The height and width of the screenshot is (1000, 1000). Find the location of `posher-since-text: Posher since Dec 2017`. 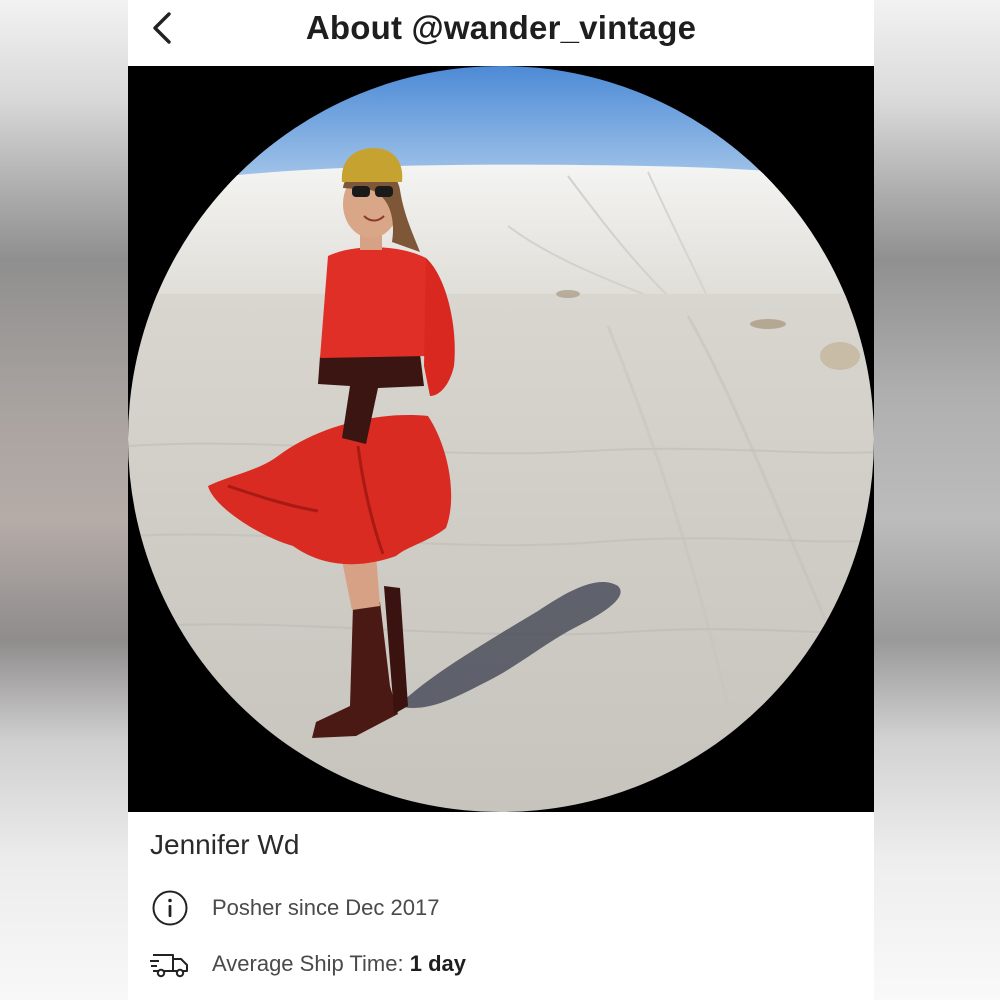

posher-since-text: Posher since Dec 2017 is located at coordinates (326, 907).